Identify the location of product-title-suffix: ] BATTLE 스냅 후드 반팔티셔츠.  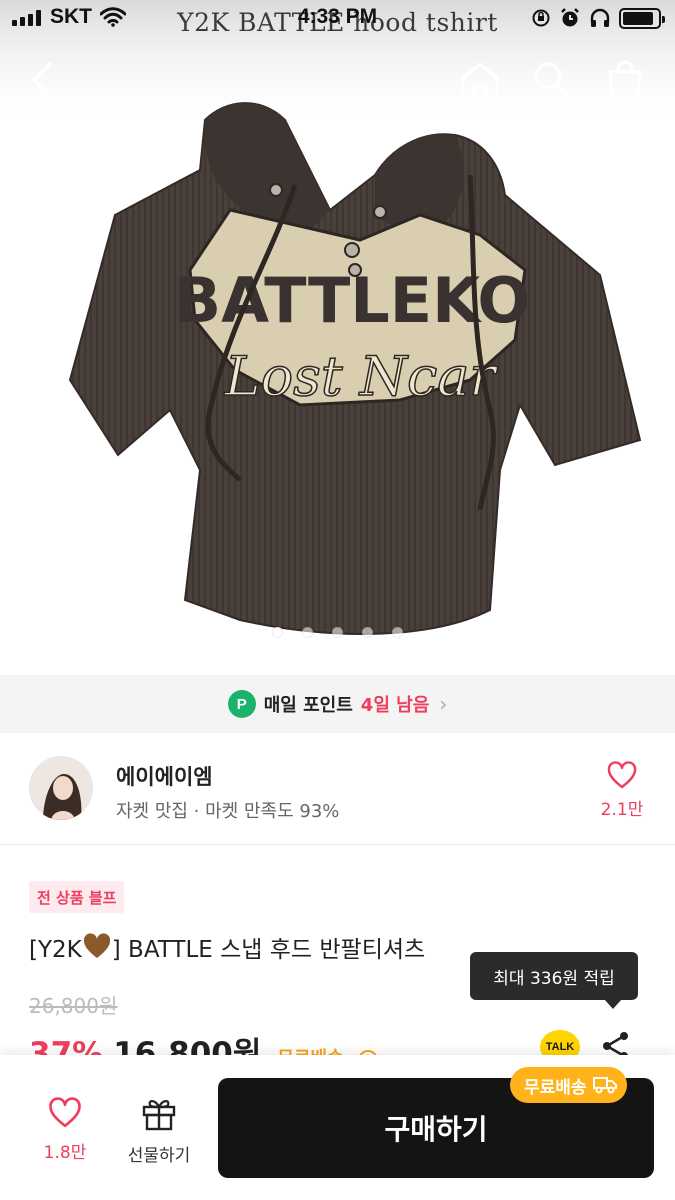
(268, 950).